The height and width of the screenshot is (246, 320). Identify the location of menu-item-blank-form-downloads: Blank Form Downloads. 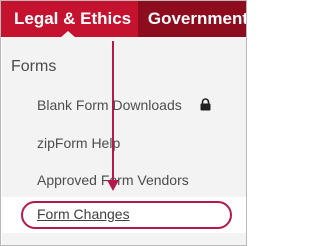
(109, 105).